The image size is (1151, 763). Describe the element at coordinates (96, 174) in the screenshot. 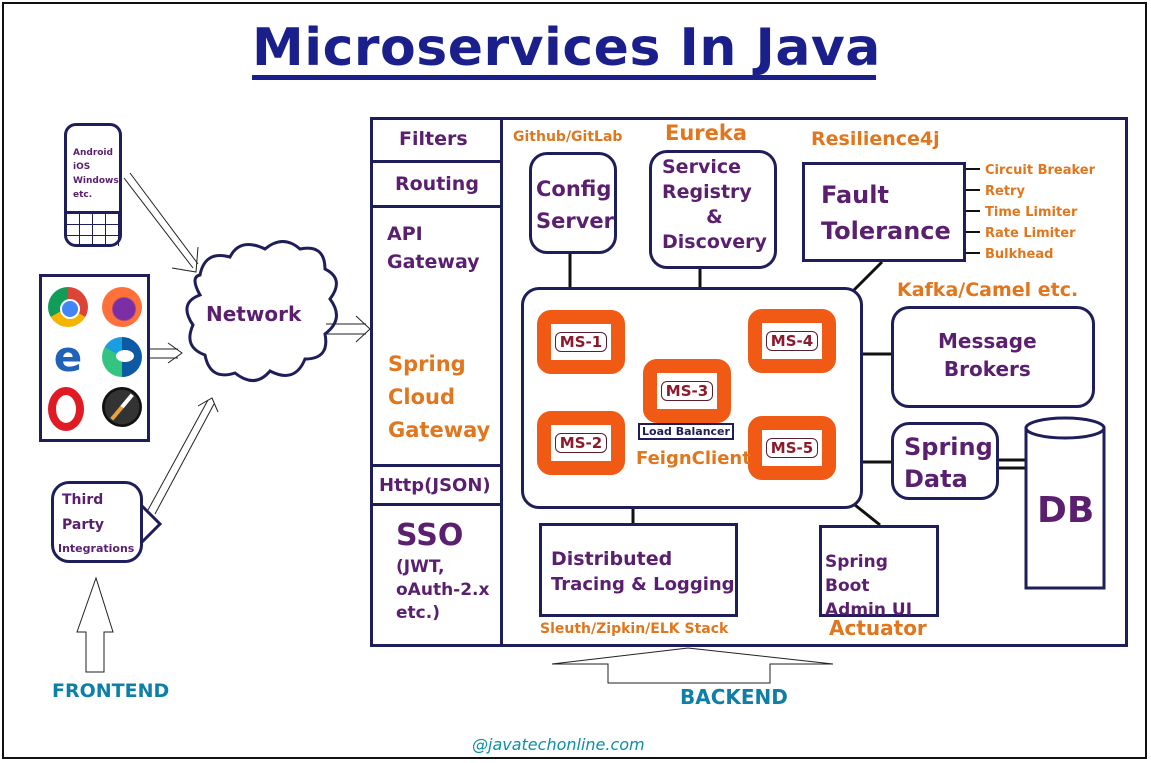

I see `mobile-platforms: Android iOS Windows etc.` at that location.